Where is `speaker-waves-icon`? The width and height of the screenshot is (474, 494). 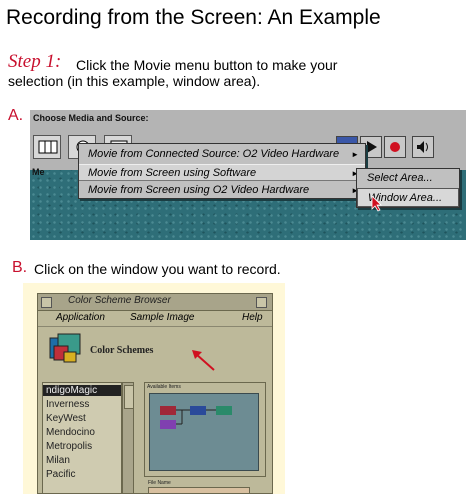 speaker-waves-icon is located at coordinates (422, 147).